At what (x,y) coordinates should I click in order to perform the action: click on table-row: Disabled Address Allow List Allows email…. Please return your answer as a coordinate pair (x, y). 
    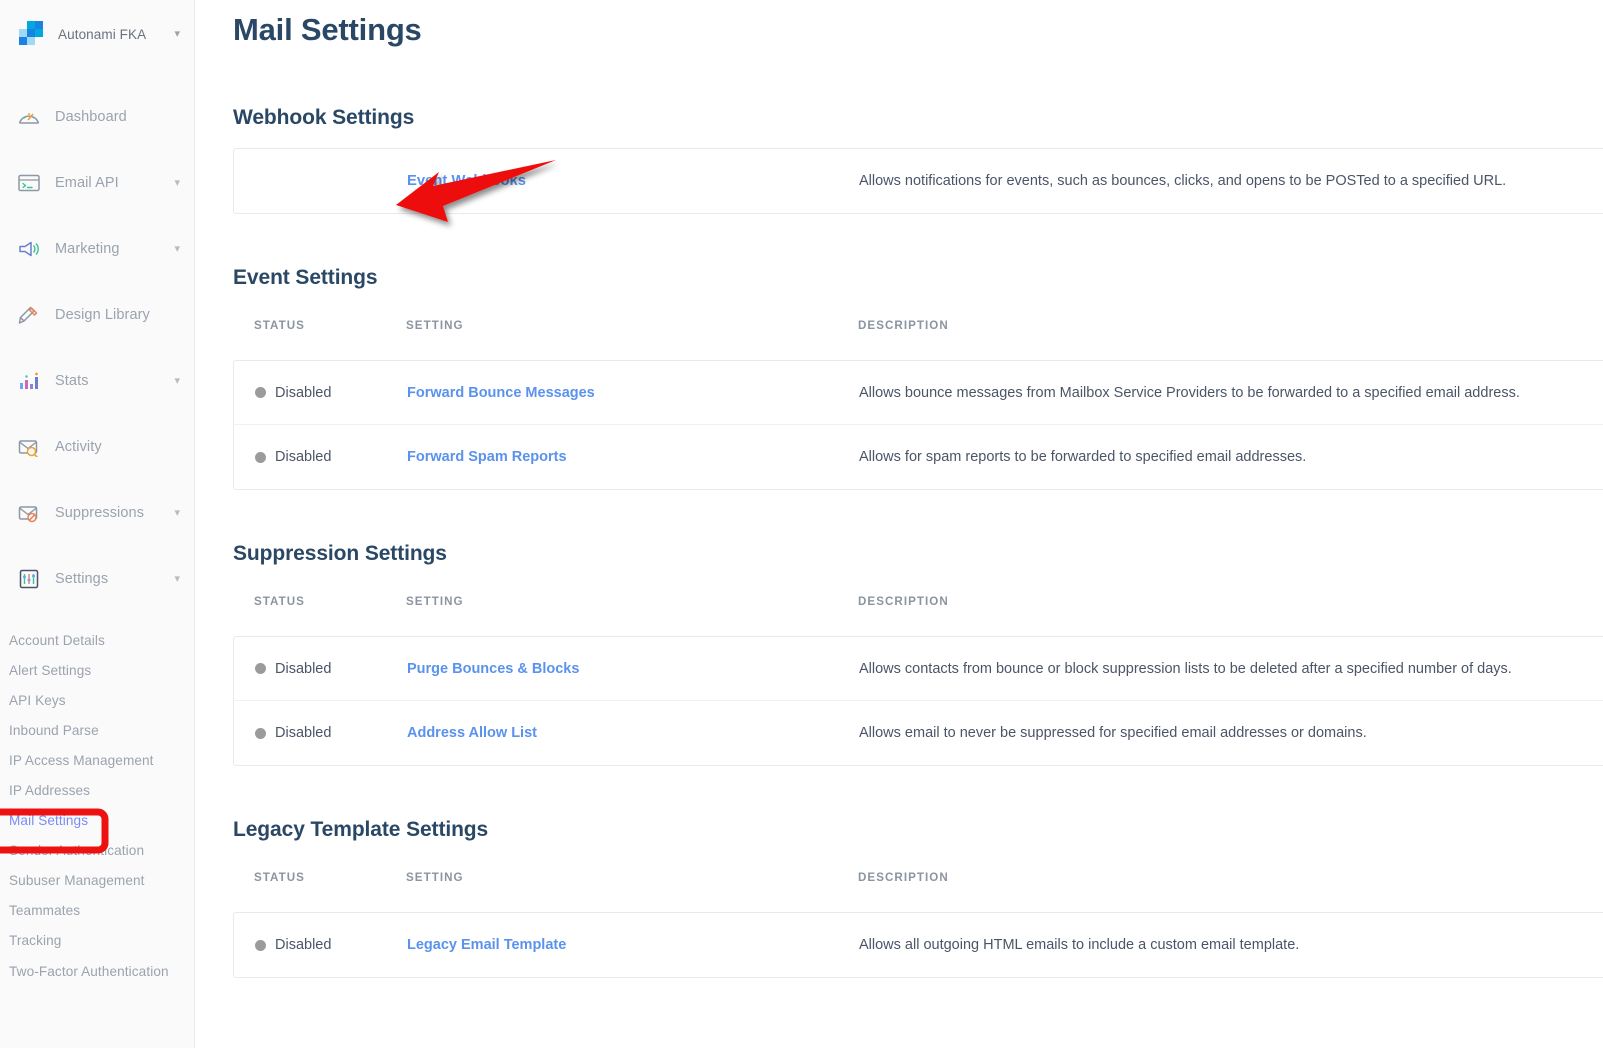
    Looking at the image, I should click on (918, 733).